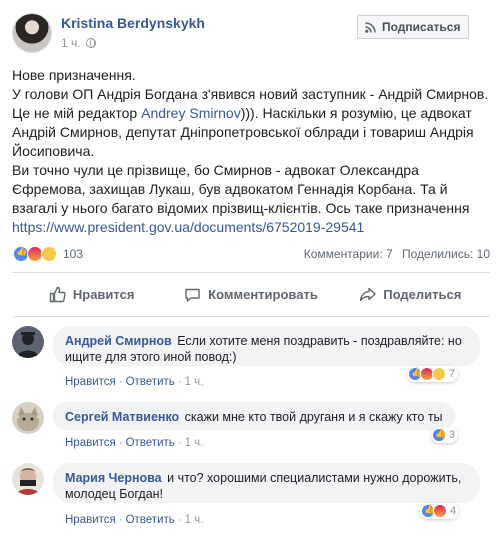 This screenshot has width=502, height=534. What do you see at coordinates (397, 254) in the screenshot?
I see `post-stats: Комментарии: 7 Поделились: 10` at bounding box center [397, 254].